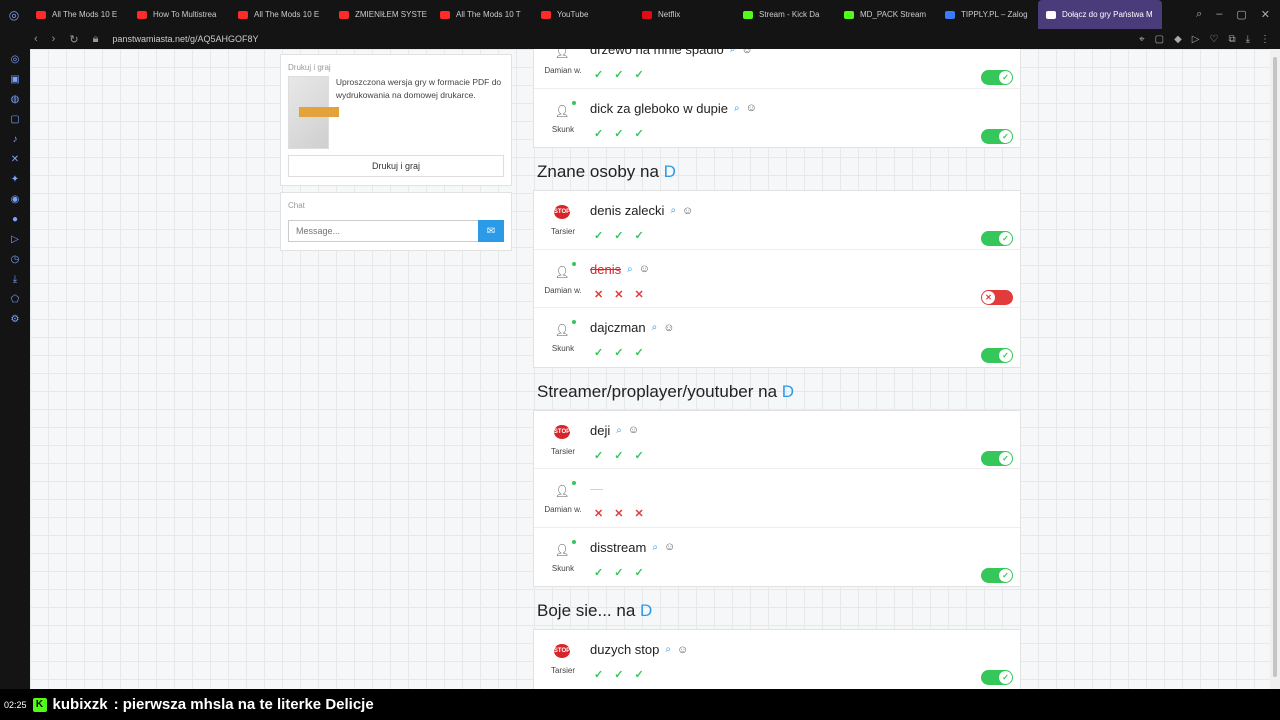 This screenshot has height=720, width=1280. What do you see at coordinates (886, 14) in the screenshot?
I see `browser-tab: MD_PACK Stream` at bounding box center [886, 14].